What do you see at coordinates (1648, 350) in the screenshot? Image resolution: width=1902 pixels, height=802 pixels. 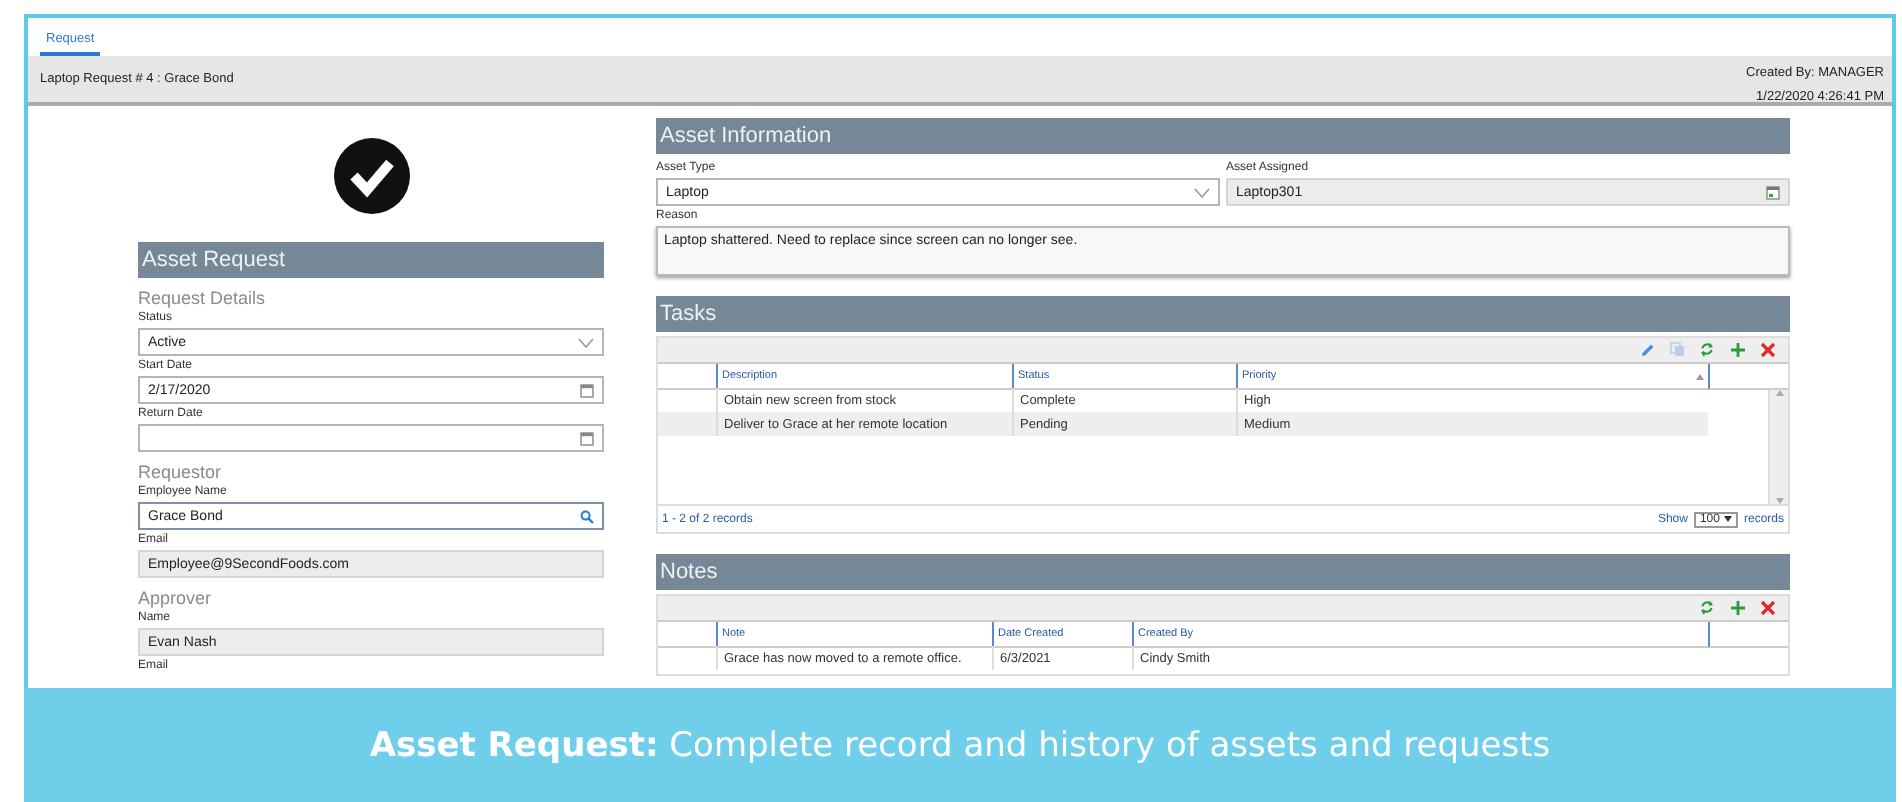 I see `pencil-icon` at bounding box center [1648, 350].